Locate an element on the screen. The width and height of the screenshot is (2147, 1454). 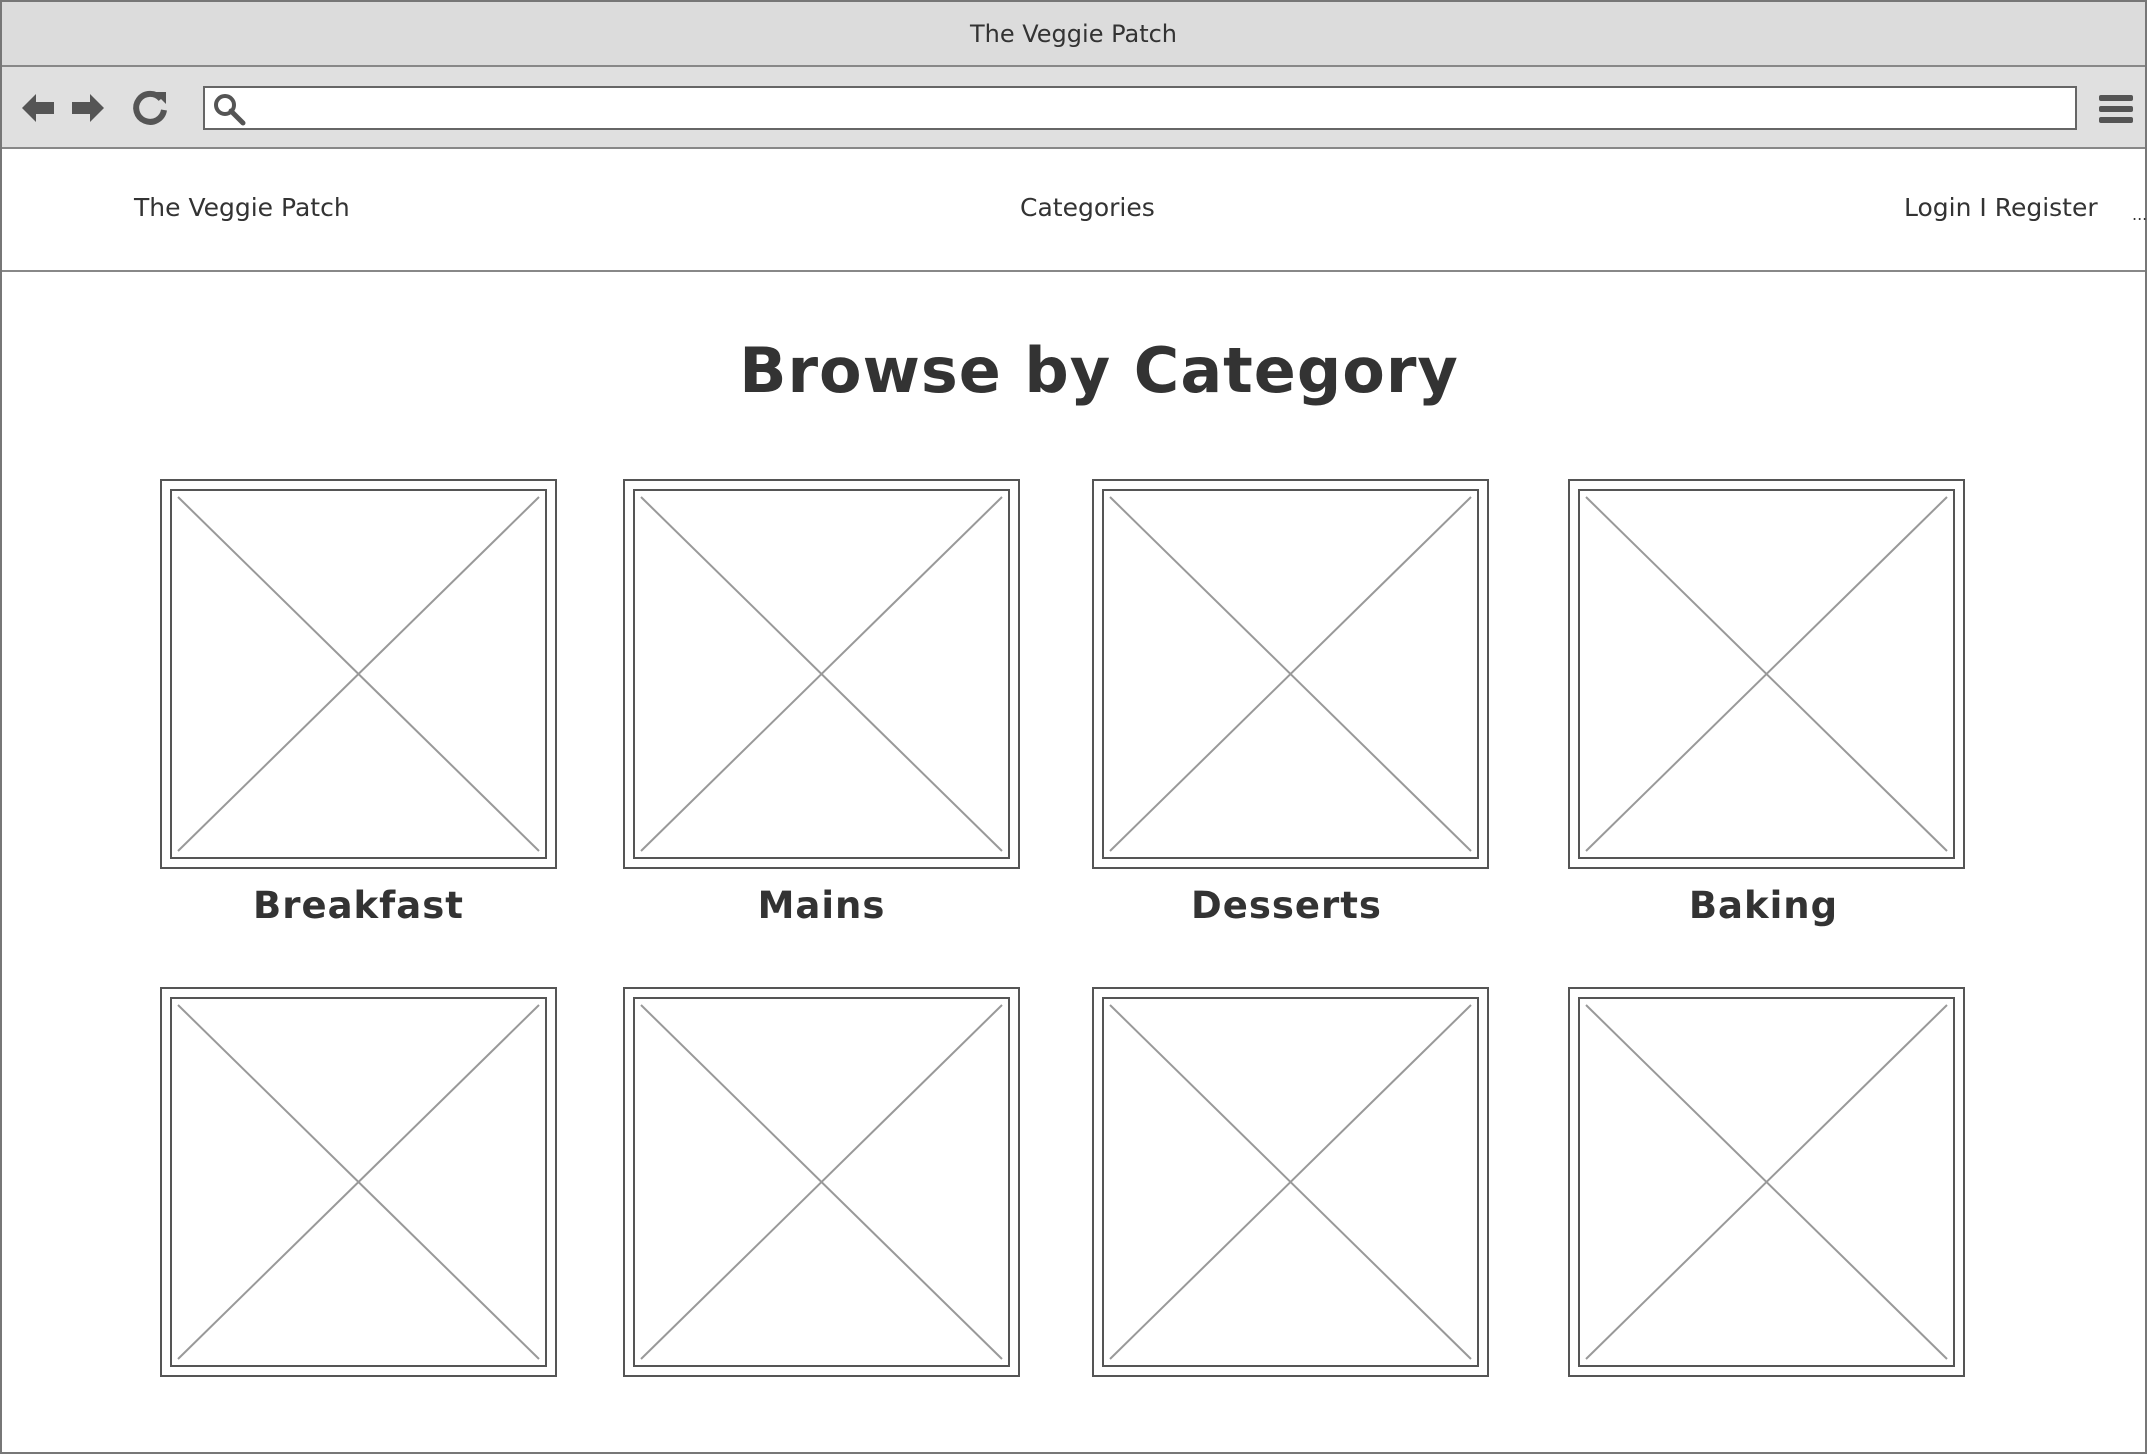
category-tile-breakfast is located at coordinates (358, 674).